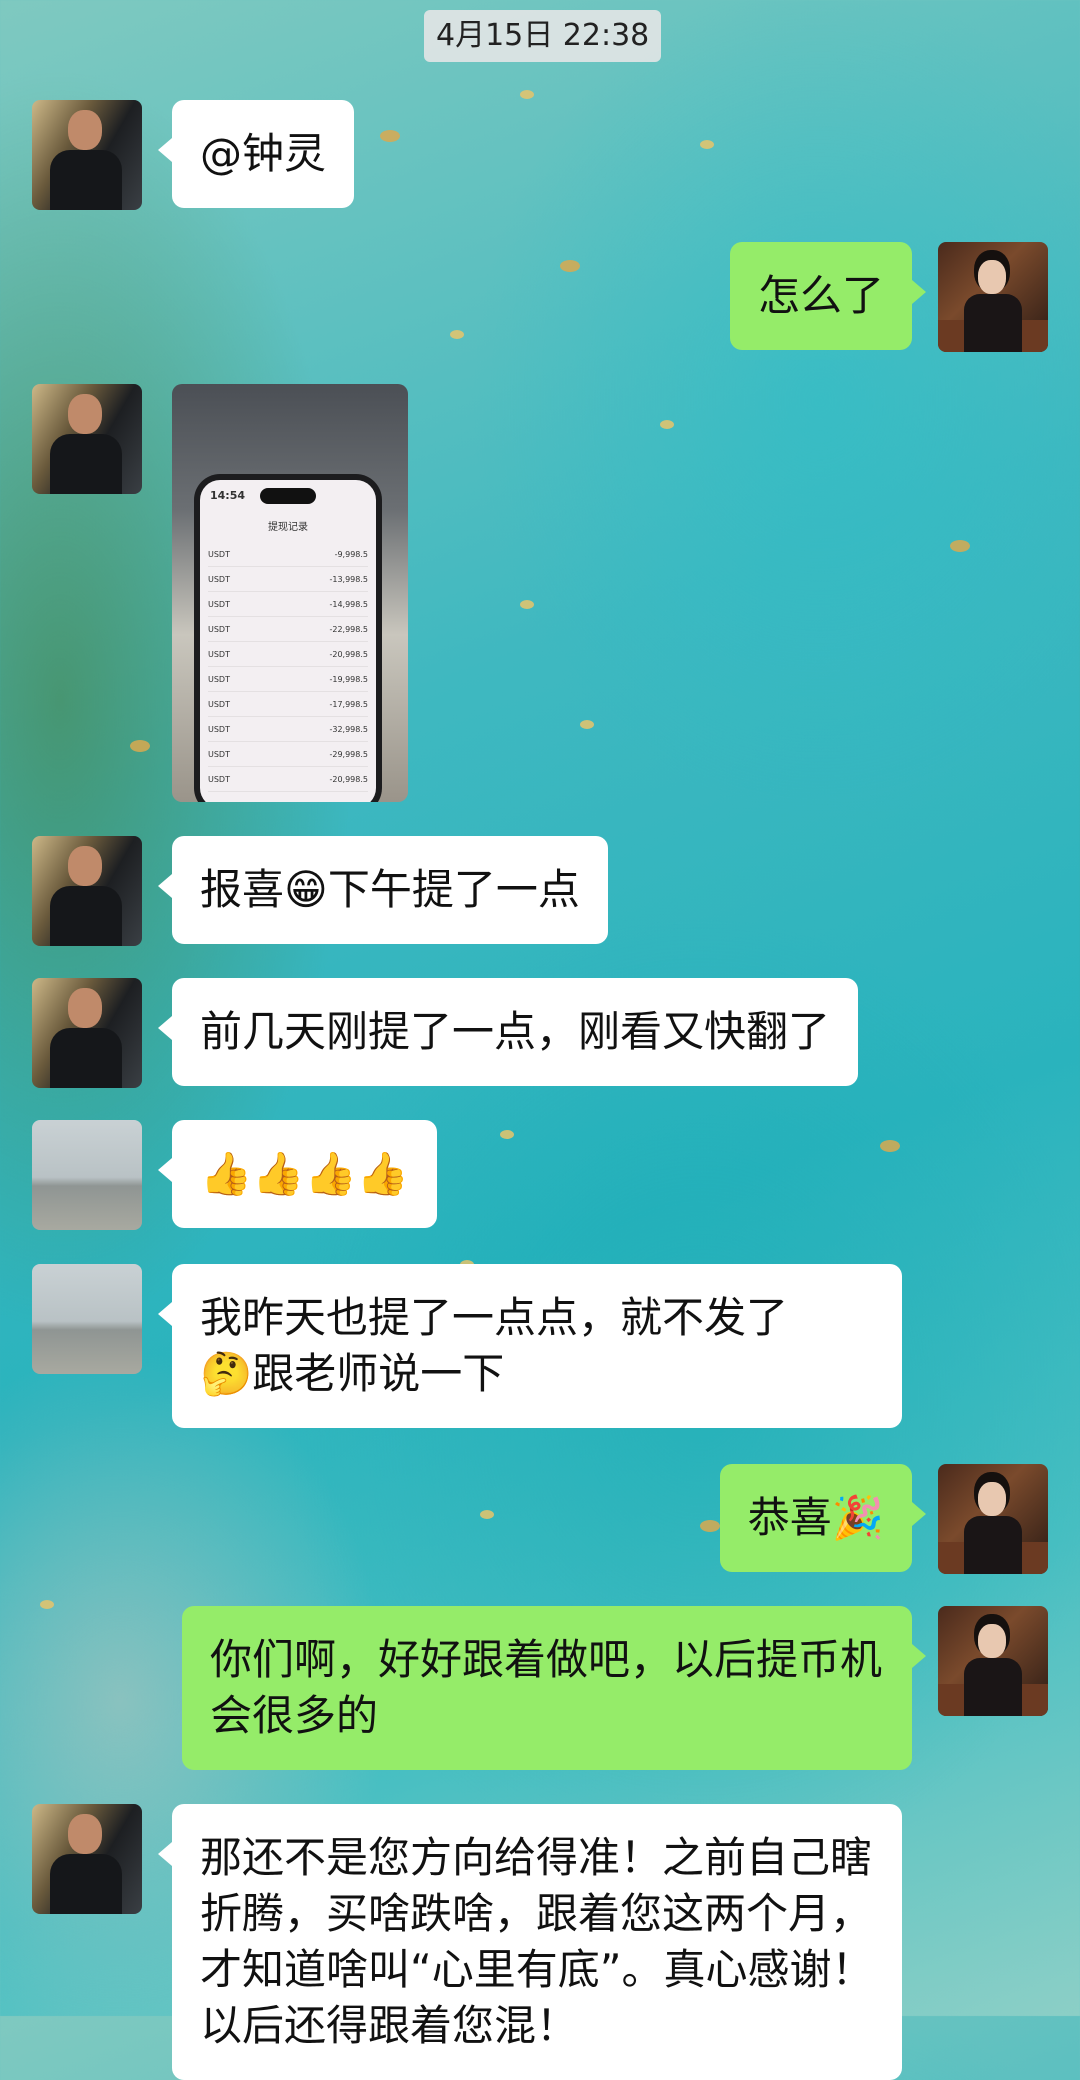 This screenshot has width=1080, height=2080. I want to click on chat-timestamp: 4月15日 22:38, so click(543, 36).